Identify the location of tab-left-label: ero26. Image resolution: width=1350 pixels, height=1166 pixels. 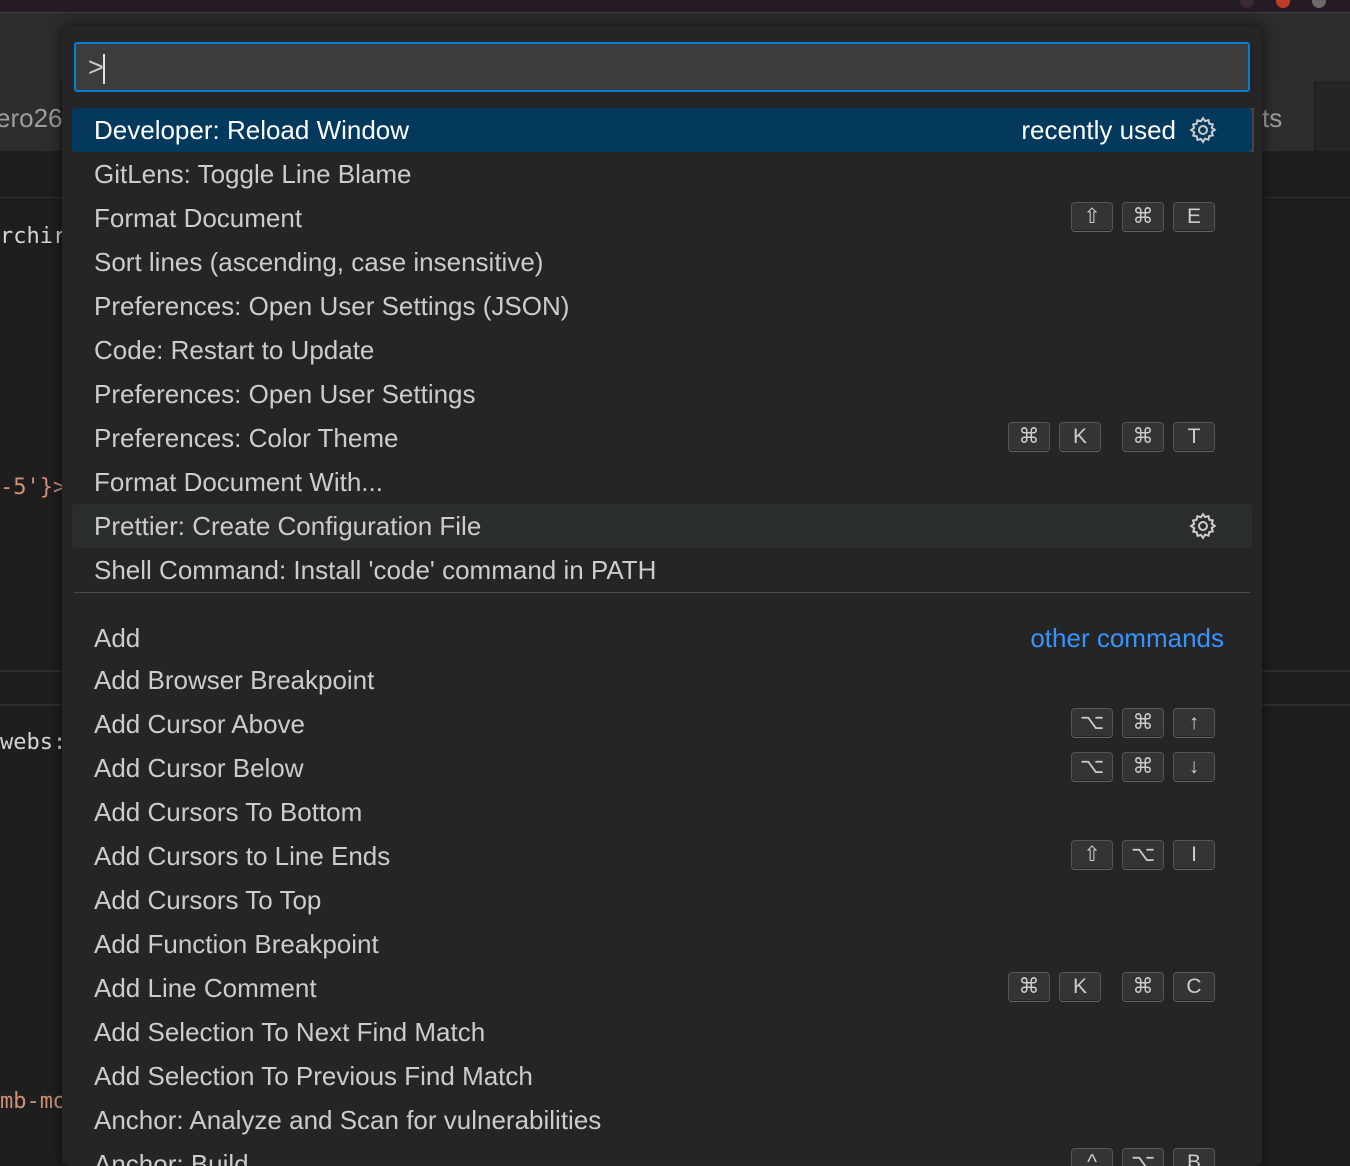
(31, 118).